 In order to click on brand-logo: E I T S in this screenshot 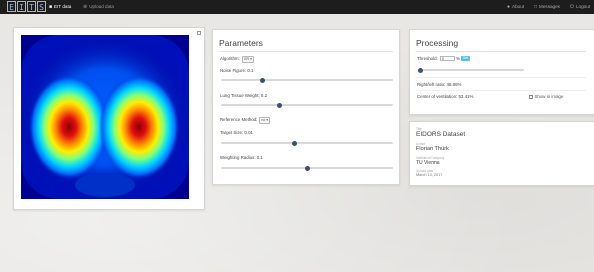, I will do `click(26, 7)`.